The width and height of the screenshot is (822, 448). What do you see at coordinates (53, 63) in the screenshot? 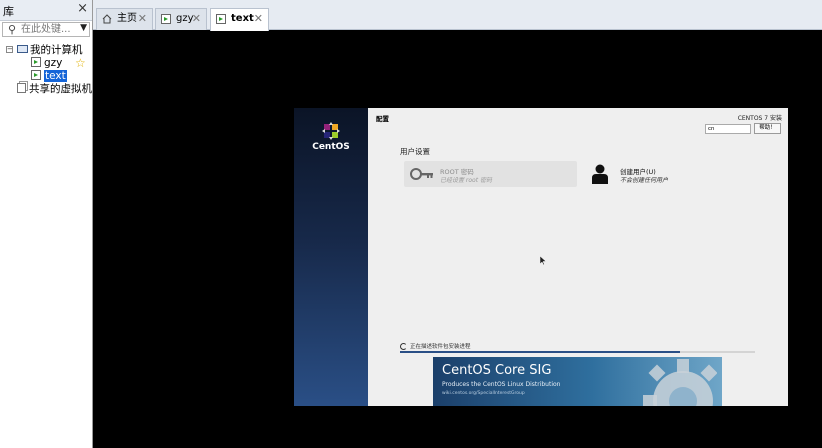
I see `tree-item-label: gzy` at bounding box center [53, 63].